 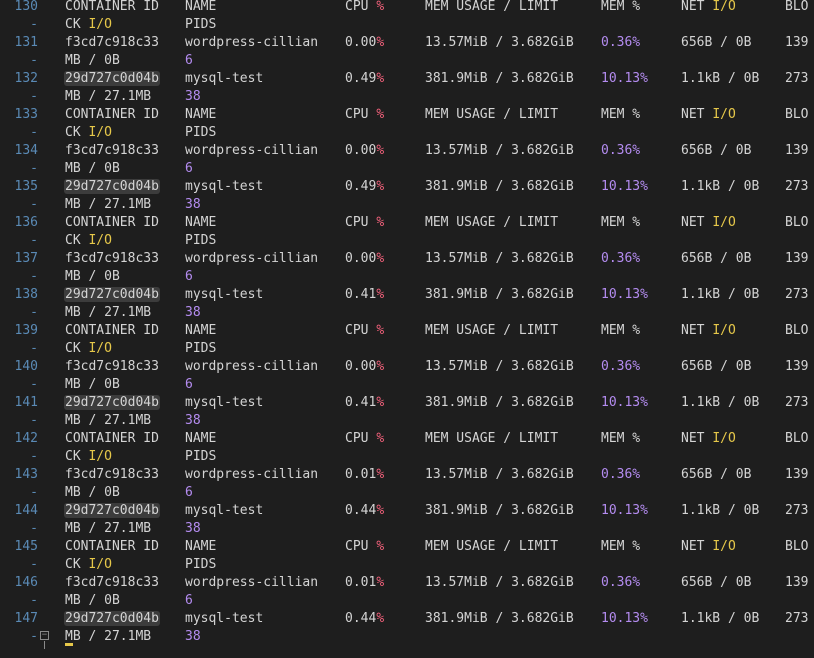 What do you see at coordinates (797, 402) in the screenshot?
I see `block-io: 273` at bounding box center [797, 402].